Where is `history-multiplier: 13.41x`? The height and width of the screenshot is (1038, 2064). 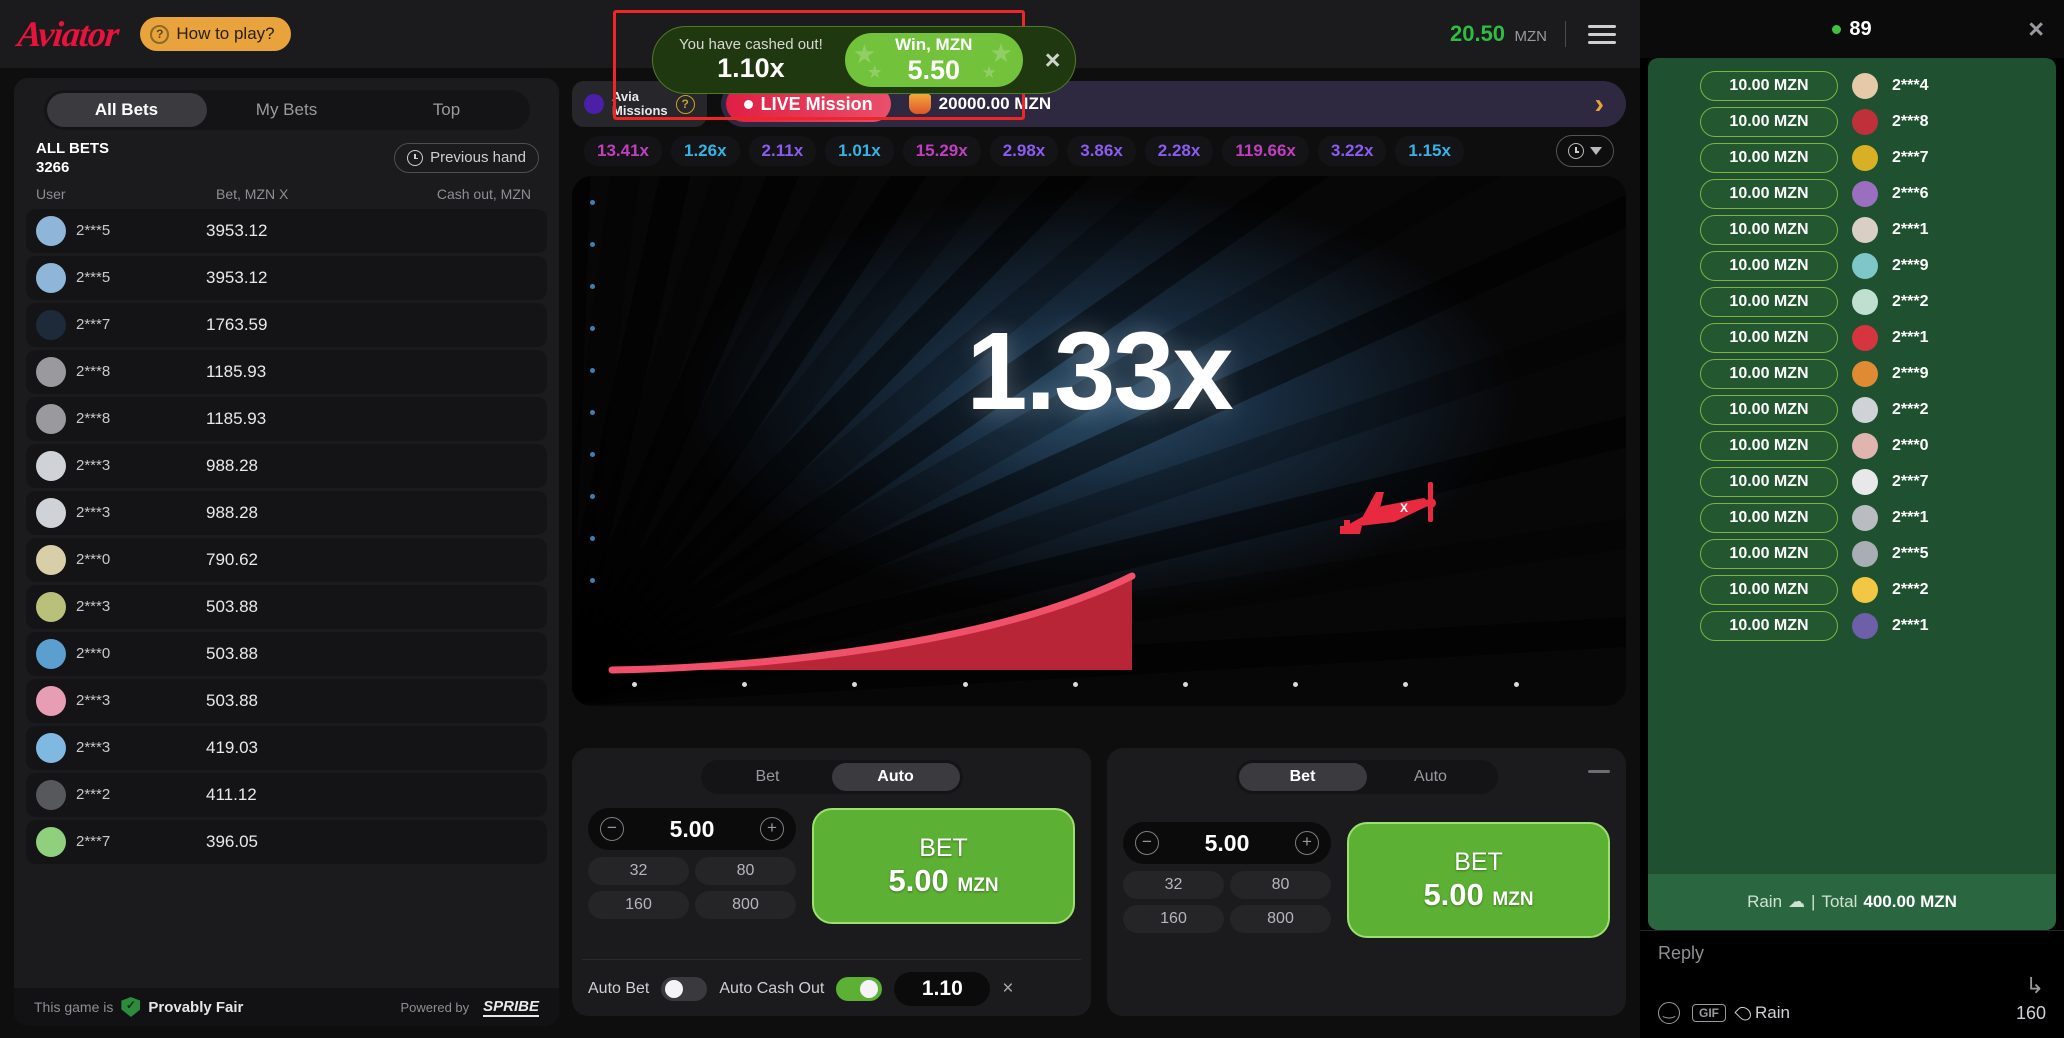
history-multiplier: 13.41x is located at coordinates (623, 151).